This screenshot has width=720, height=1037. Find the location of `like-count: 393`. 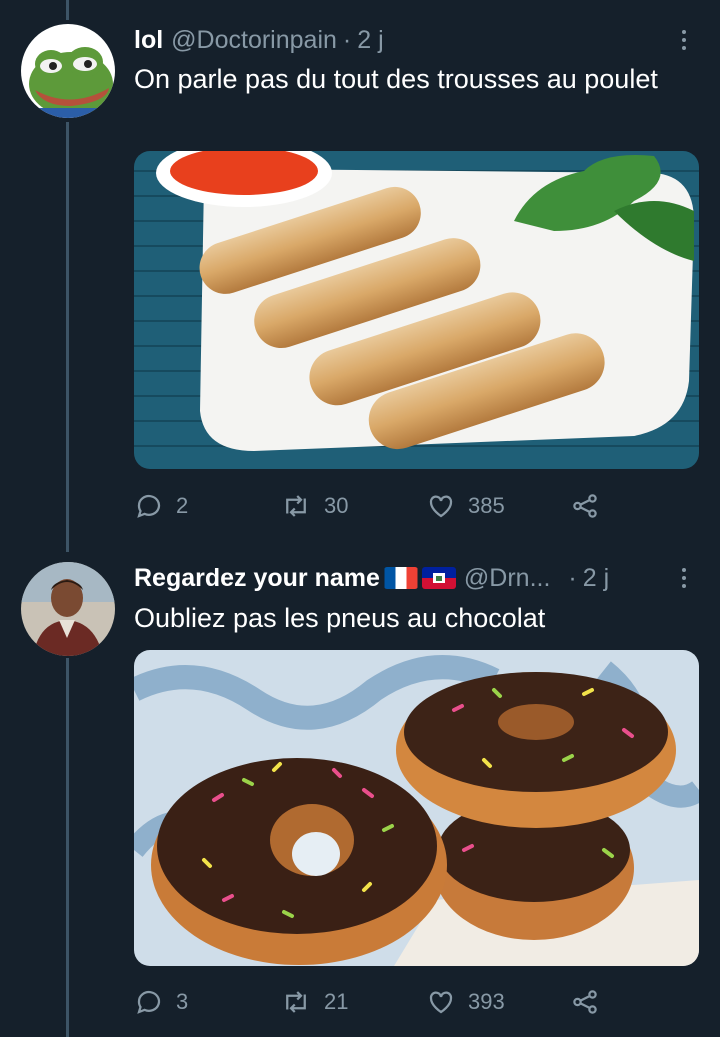

like-count: 393 is located at coordinates (486, 1001).